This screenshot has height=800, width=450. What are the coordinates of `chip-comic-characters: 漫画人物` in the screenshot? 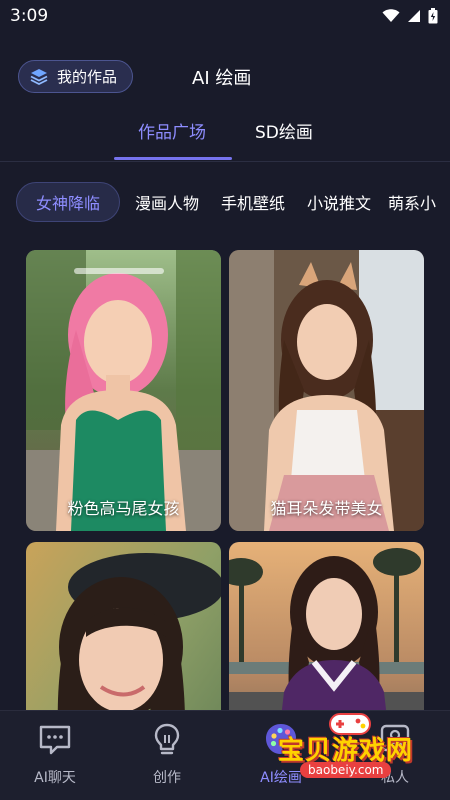 It's located at (167, 202).